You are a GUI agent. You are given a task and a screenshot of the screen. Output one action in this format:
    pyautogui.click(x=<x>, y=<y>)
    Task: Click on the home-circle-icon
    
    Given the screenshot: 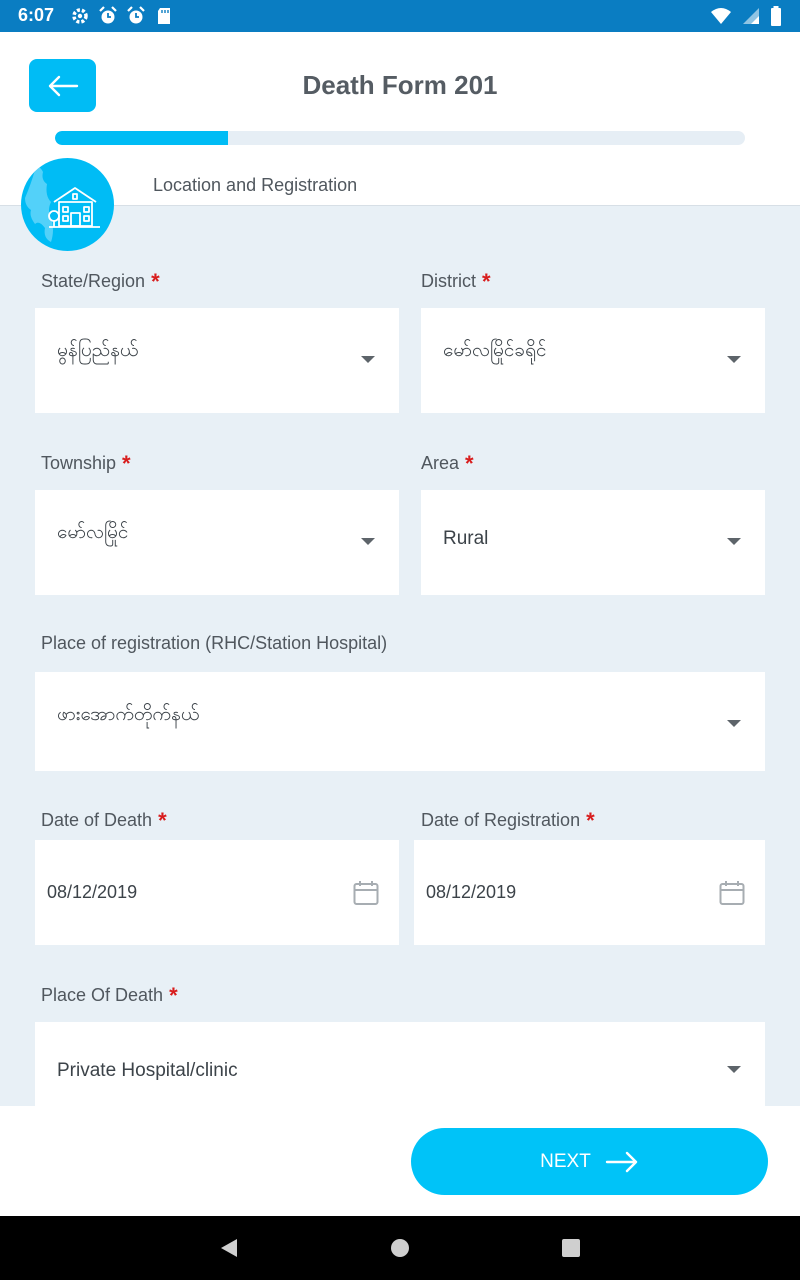 What is the action you would take?
    pyautogui.click(x=400, y=1248)
    